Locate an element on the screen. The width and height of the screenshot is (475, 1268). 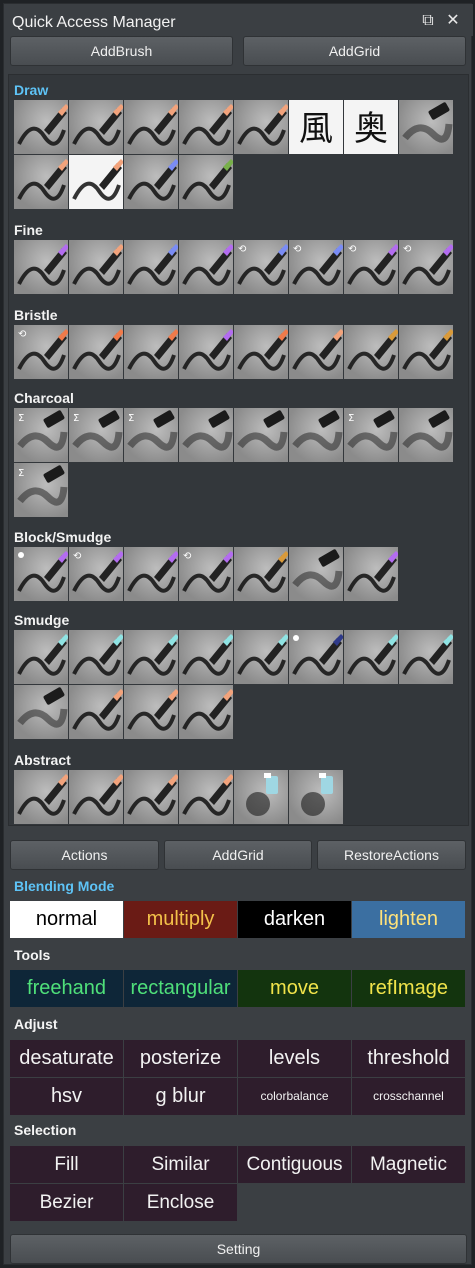
adjust-hsv: hsv is located at coordinates (66, 1096).